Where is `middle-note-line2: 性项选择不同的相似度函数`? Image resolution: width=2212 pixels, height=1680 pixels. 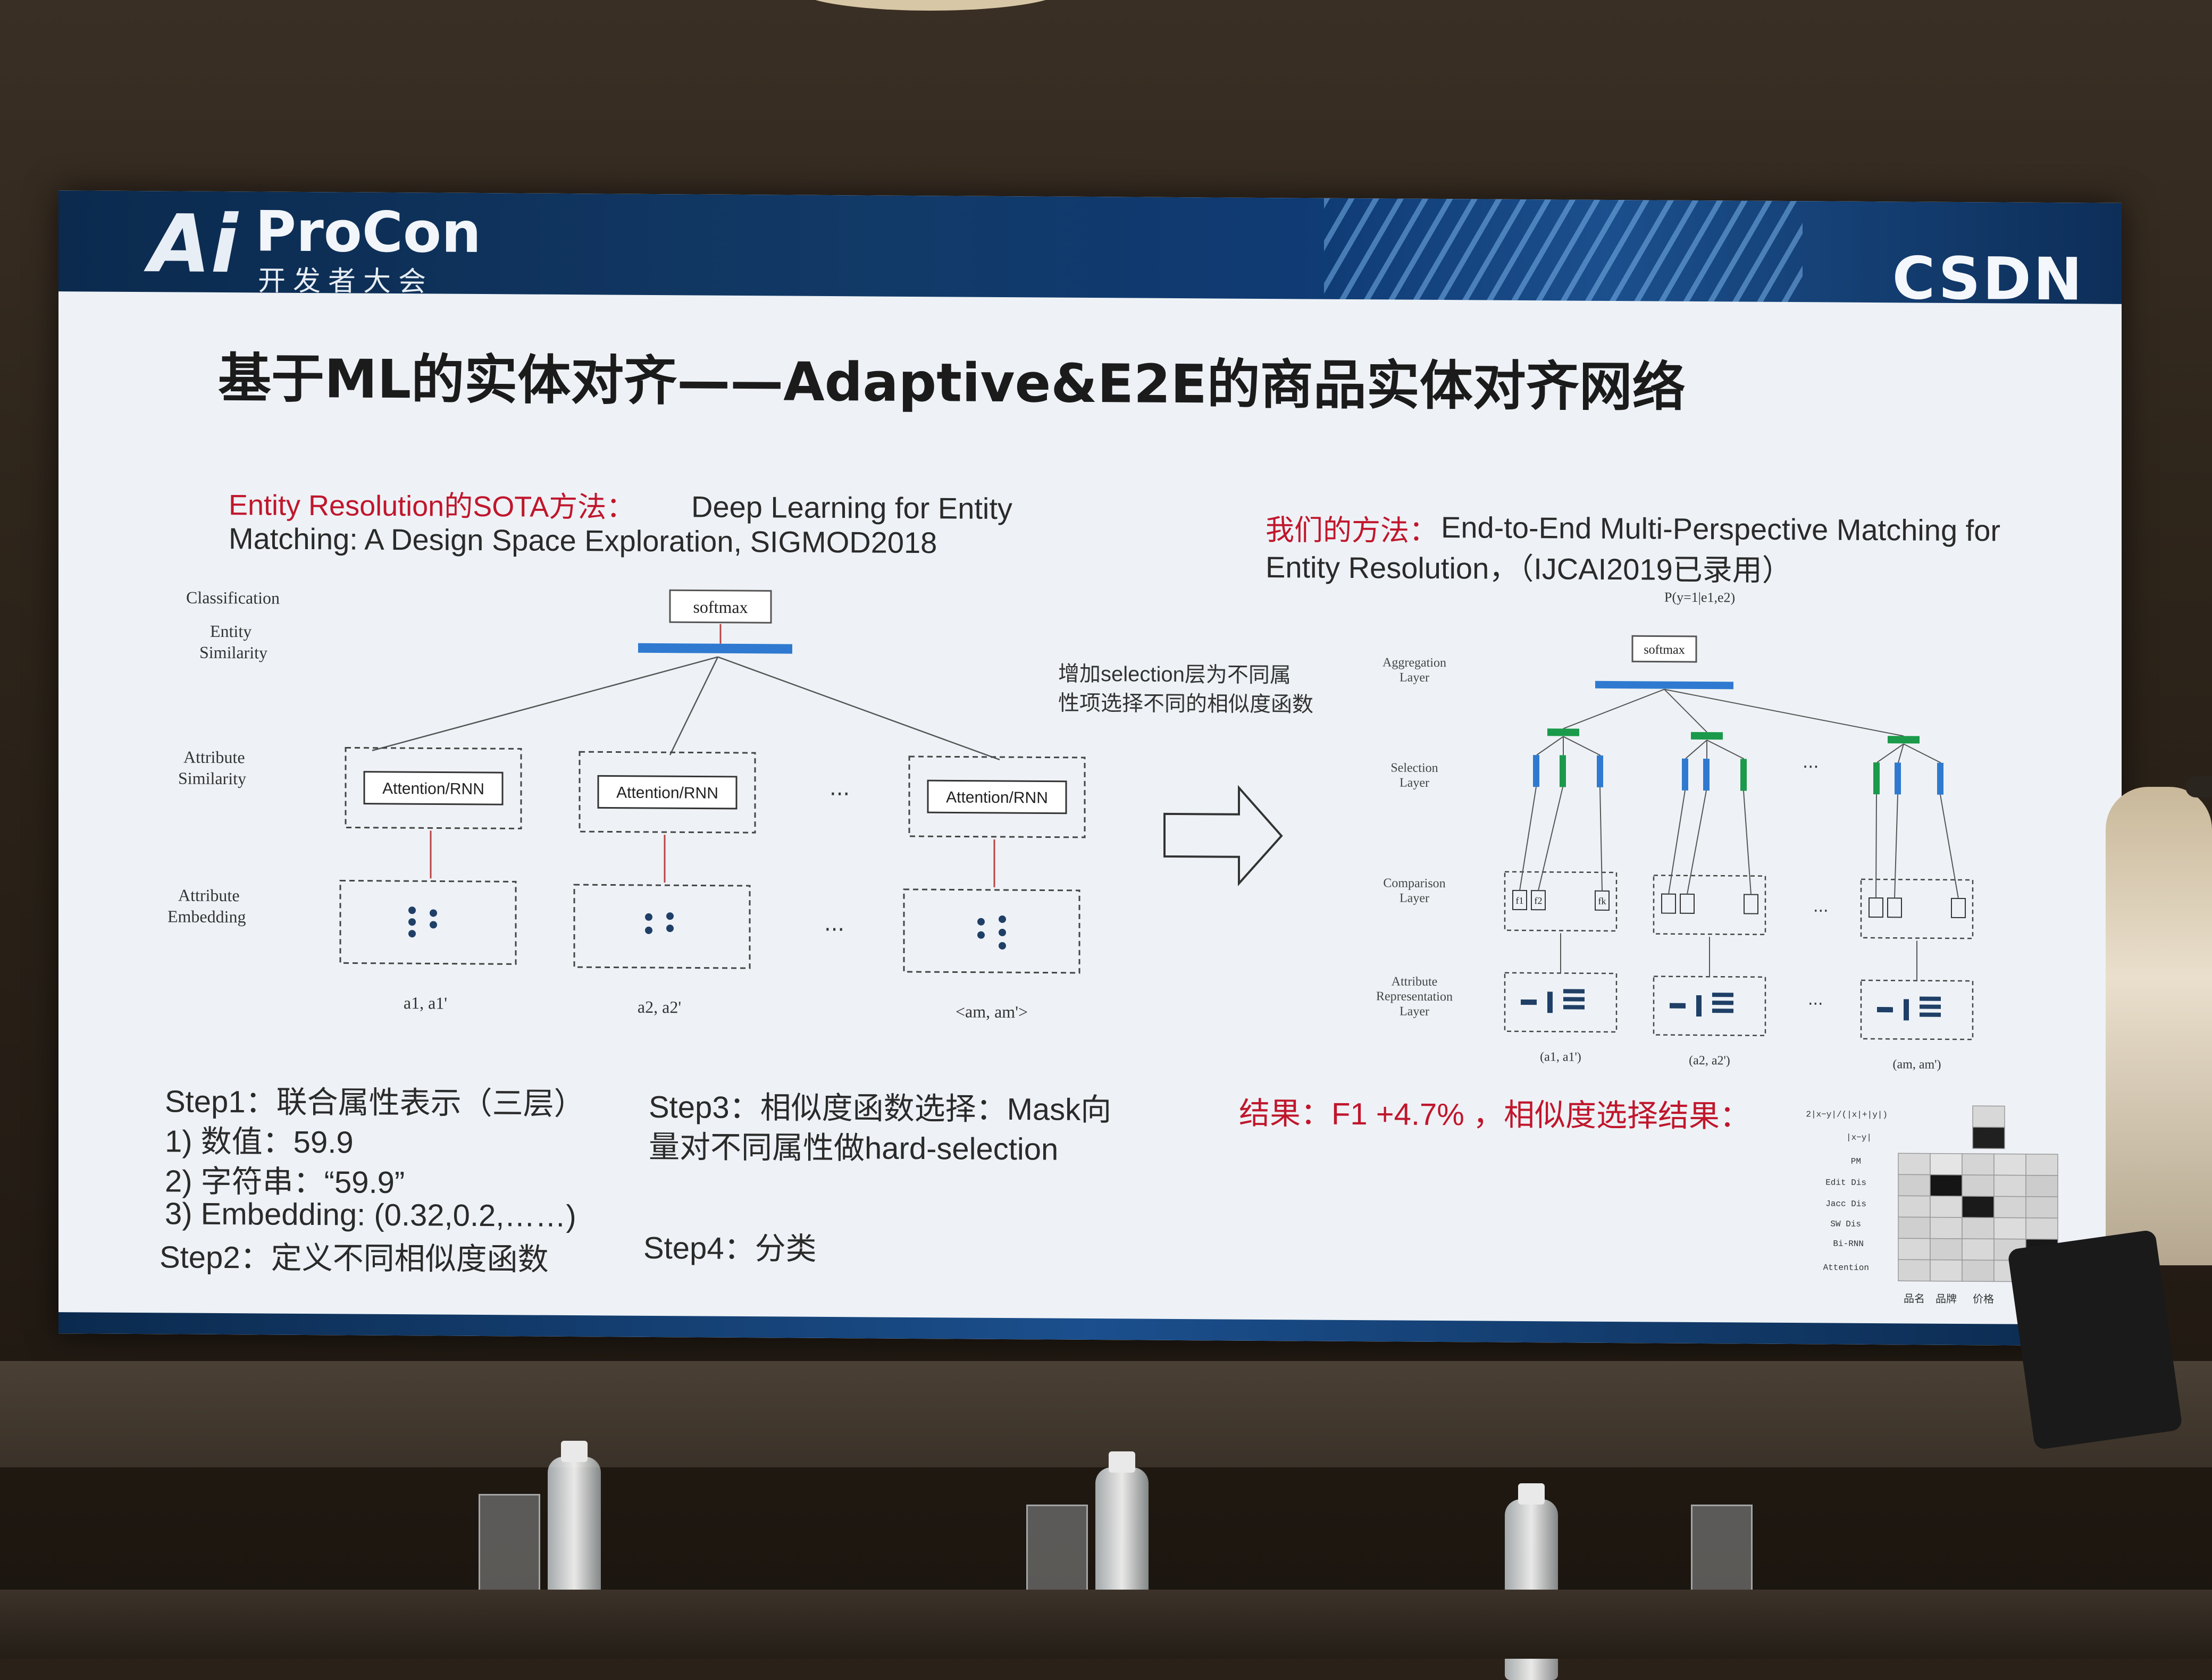 middle-note-line2: 性项选择不同的相似度函数 is located at coordinates (1185, 704).